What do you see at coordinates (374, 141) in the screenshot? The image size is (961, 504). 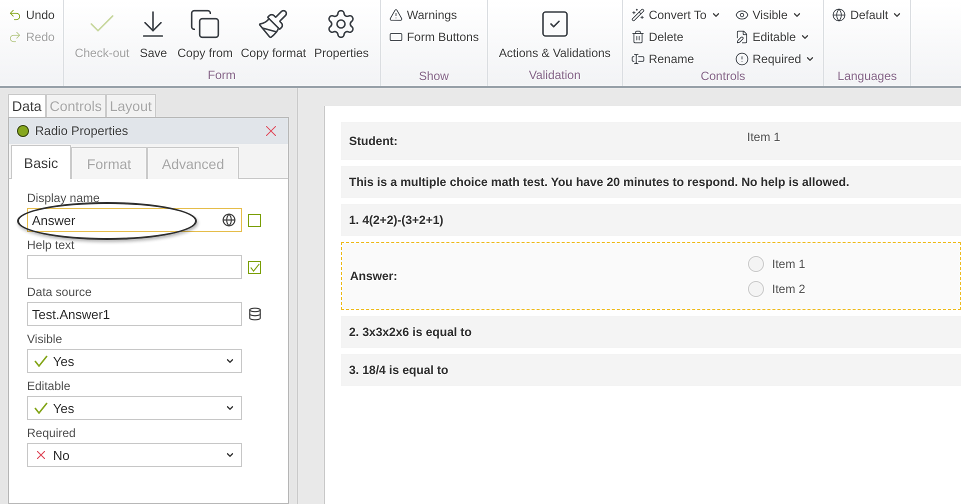 I see `field-label: Student:` at bounding box center [374, 141].